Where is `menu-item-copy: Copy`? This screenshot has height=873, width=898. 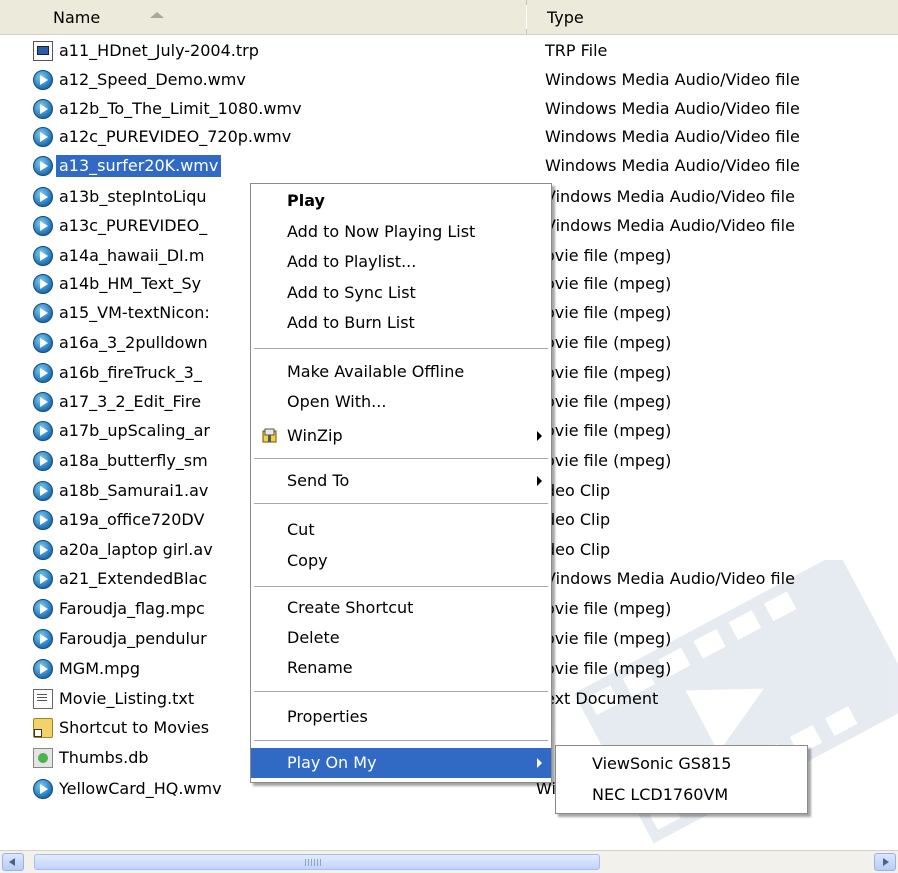 menu-item-copy: Copy is located at coordinates (401, 561).